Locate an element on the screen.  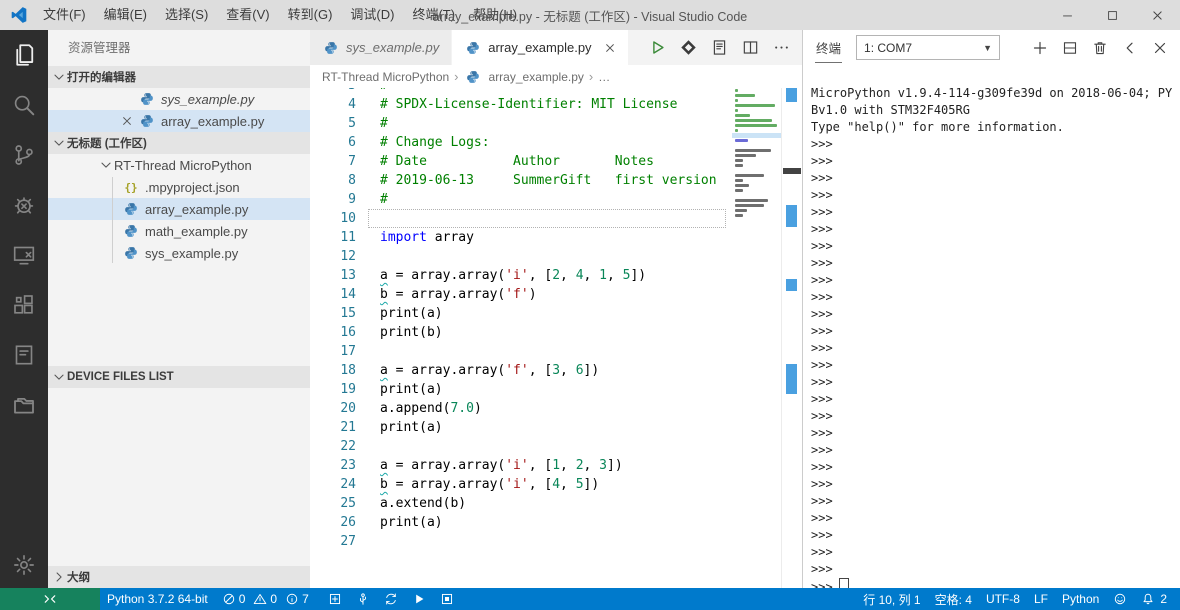
code-text: # is located at coordinates (372, 91).